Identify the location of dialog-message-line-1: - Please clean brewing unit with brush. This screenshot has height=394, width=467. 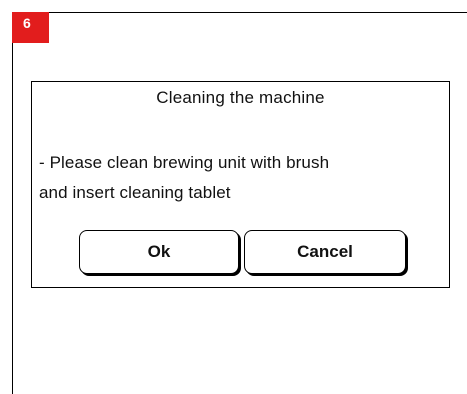
(184, 162).